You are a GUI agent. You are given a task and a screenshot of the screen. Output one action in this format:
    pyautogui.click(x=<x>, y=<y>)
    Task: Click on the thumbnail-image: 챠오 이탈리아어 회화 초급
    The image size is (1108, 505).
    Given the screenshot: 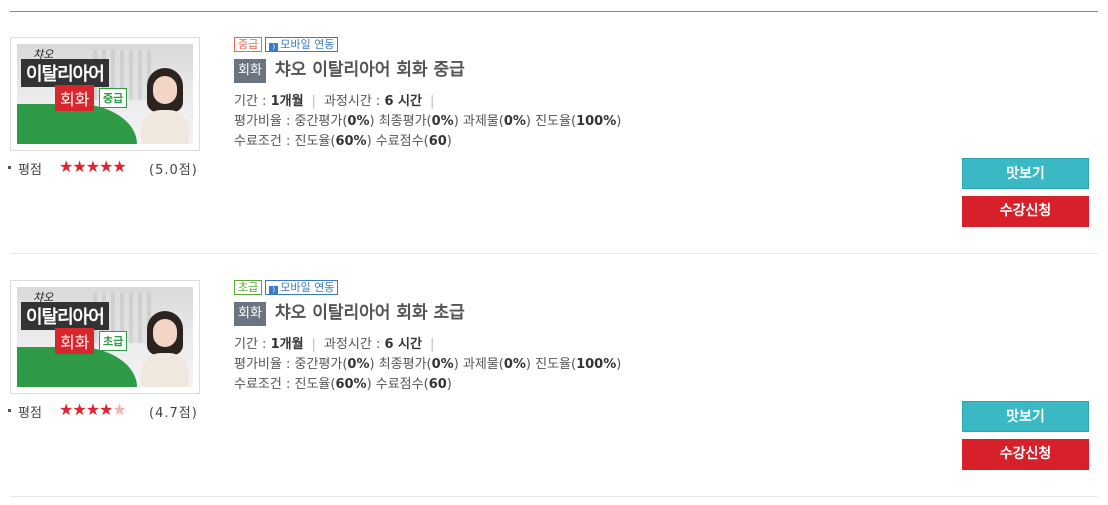 What is the action you would take?
    pyautogui.click(x=105, y=337)
    